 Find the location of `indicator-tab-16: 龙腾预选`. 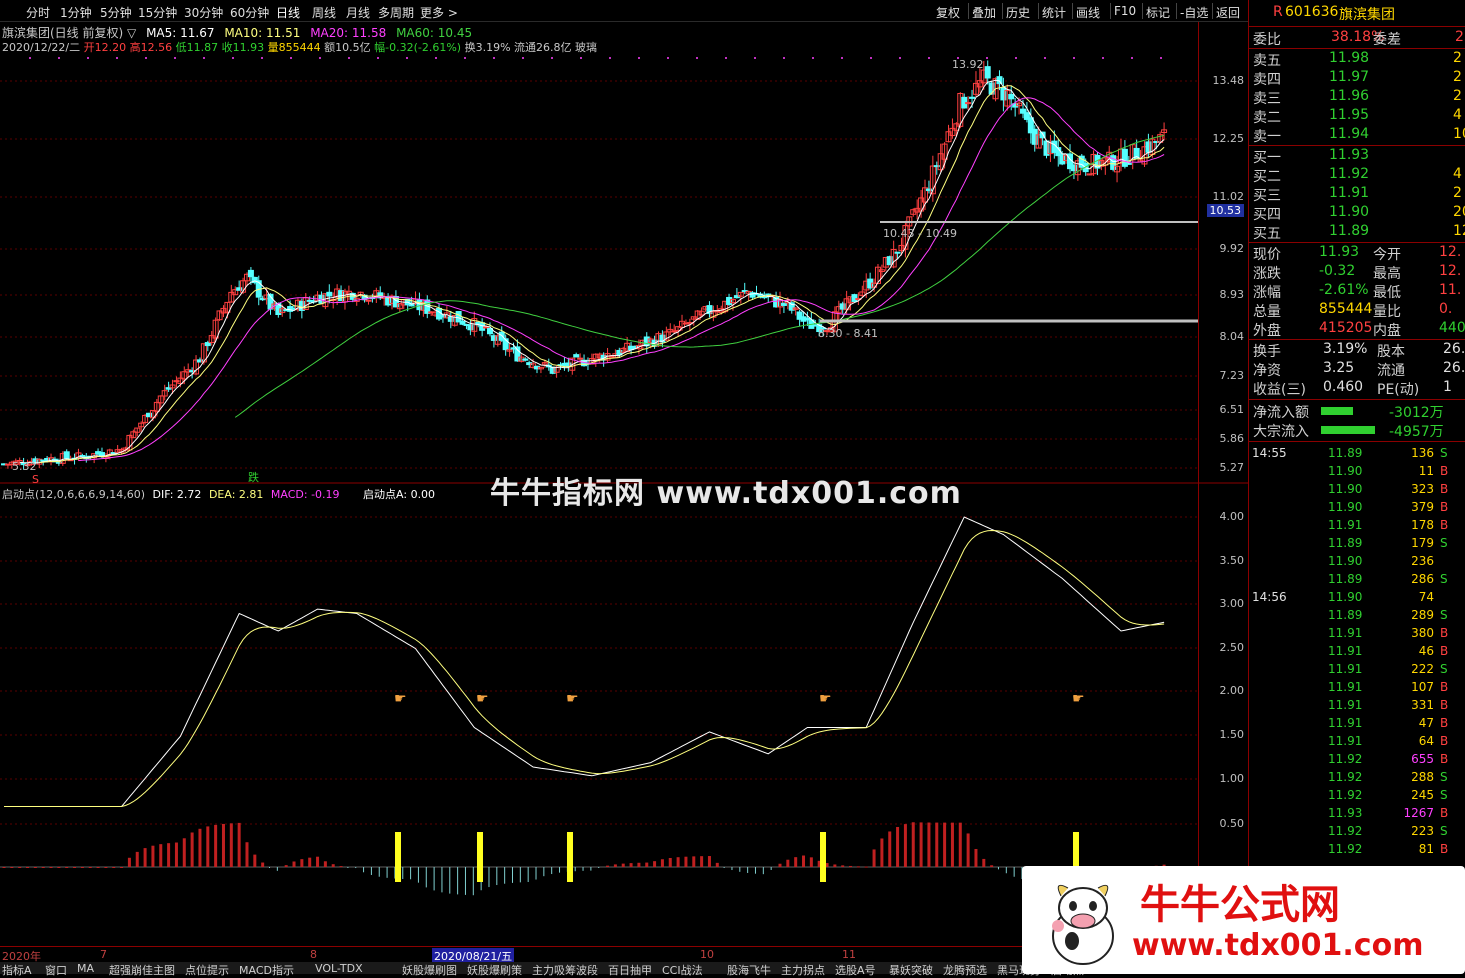

indicator-tab-16: 龙腾预选 is located at coordinates (965, 970).